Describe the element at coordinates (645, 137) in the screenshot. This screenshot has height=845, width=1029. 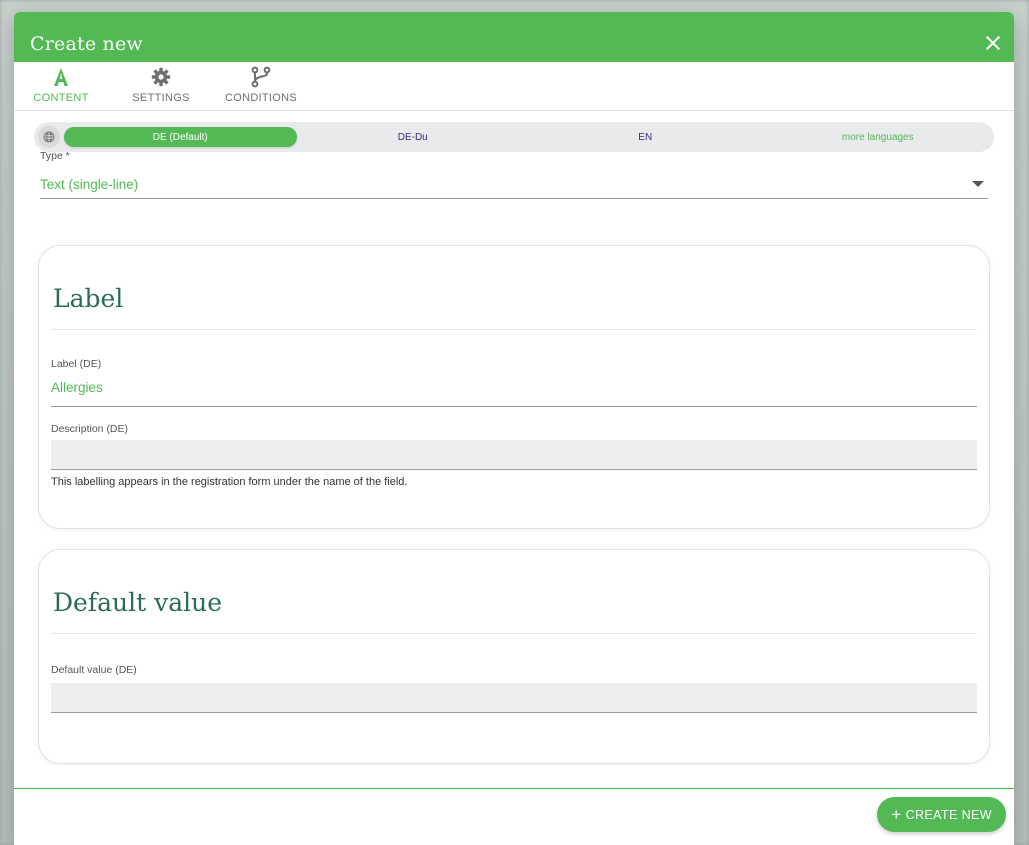
I see `language-option-en: EN` at that location.